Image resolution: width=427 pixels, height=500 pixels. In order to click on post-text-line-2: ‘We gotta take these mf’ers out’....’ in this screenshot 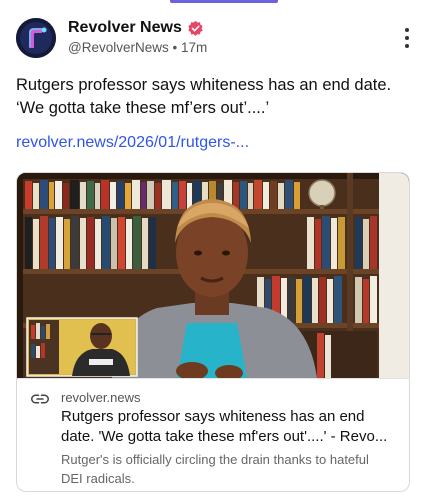, I will do `click(143, 108)`.